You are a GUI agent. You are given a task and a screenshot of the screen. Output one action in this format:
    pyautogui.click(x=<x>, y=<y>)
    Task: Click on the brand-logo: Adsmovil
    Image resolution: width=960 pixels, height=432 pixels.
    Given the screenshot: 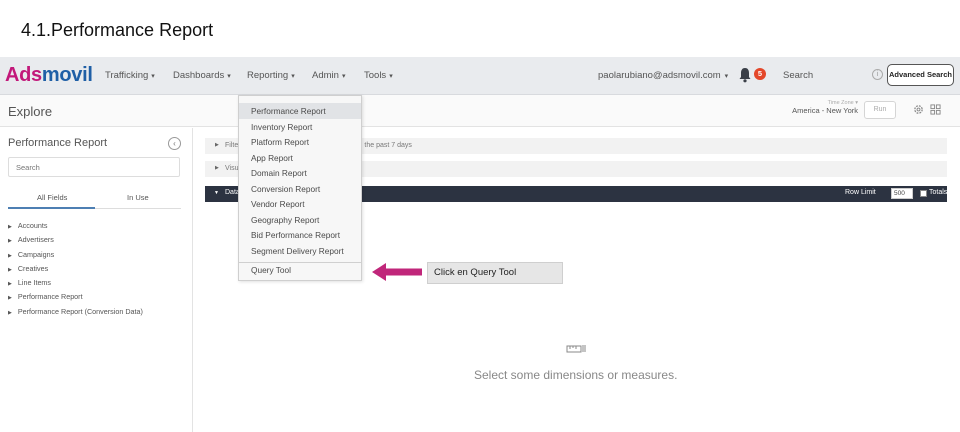 What is the action you would take?
    pyautogui.click(x=49, y=75)
    